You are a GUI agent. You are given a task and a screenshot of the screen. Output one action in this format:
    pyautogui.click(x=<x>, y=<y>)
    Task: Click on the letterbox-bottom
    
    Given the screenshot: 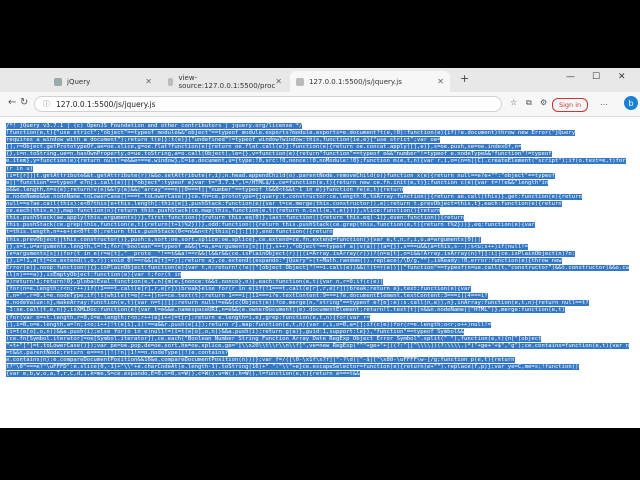 What is the action you would take?
    pyautogui.click(x=320, y=454)
    